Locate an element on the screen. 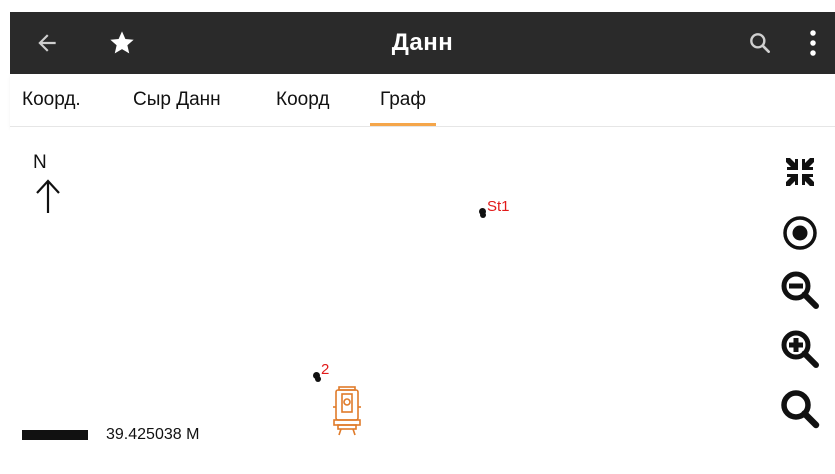 Image resolution: width=835 pixels, height=474 pixels. tab-bar: Коорд. Сыр Данн Коорд Граф is located at coordinates (422, 100).